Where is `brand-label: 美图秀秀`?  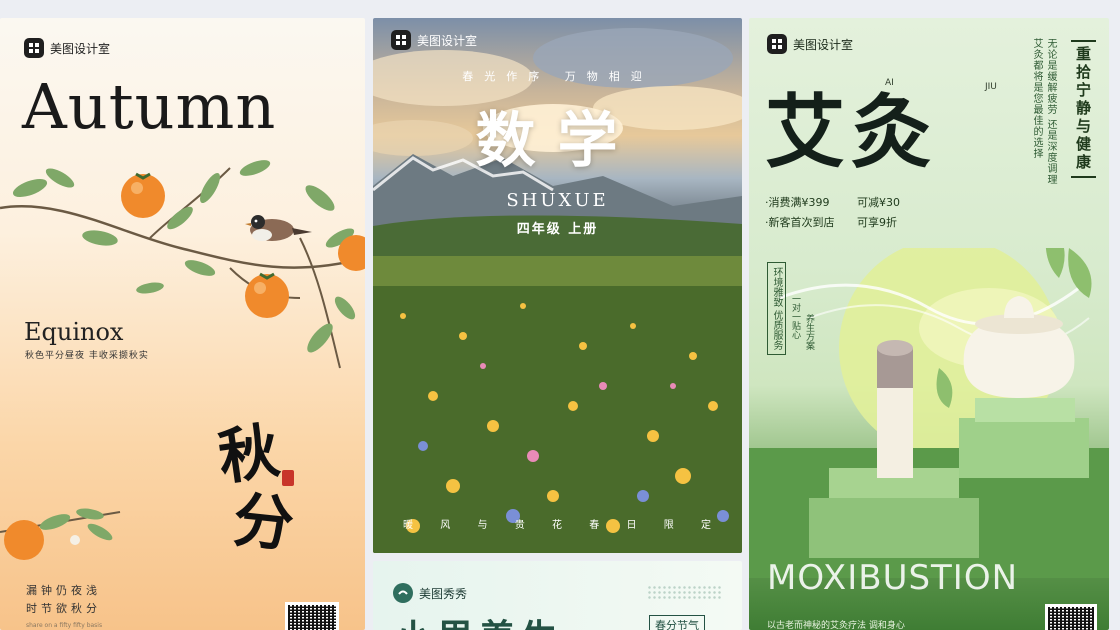 brand-label: 美图秀秀 is located at coordinates (430, 593).